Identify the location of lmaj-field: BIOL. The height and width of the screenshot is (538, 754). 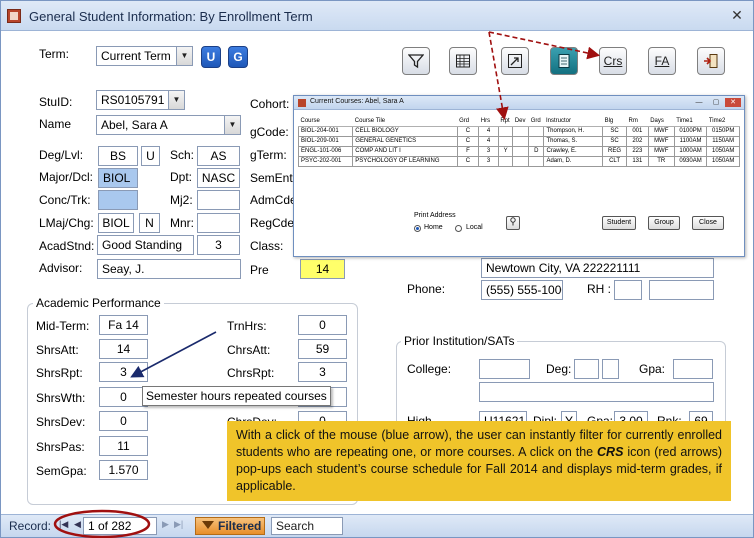
(116, 223).